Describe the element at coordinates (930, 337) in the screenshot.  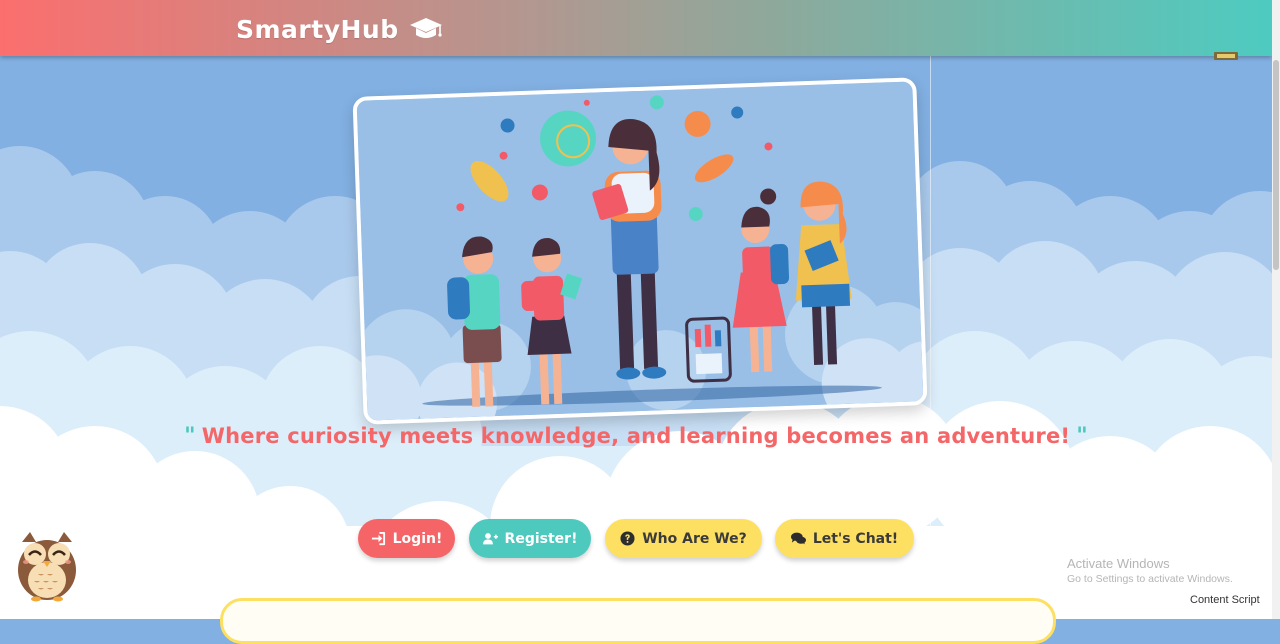
I see `section-divider` at that location.